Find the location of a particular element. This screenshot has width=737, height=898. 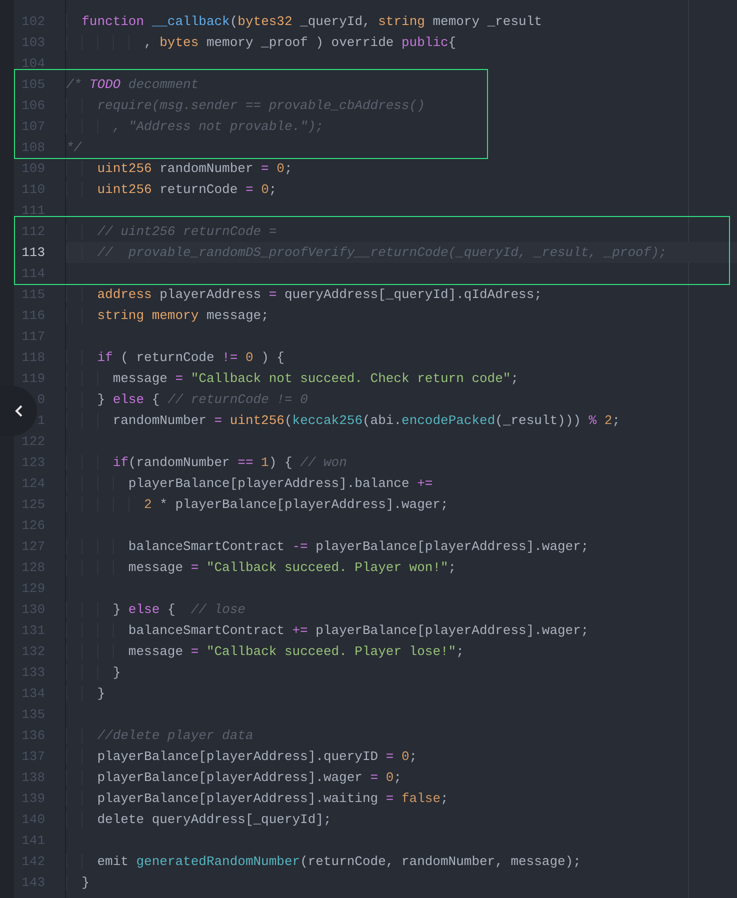

code-line: // uint256 returnCode = is located at coordinates (171, 231).